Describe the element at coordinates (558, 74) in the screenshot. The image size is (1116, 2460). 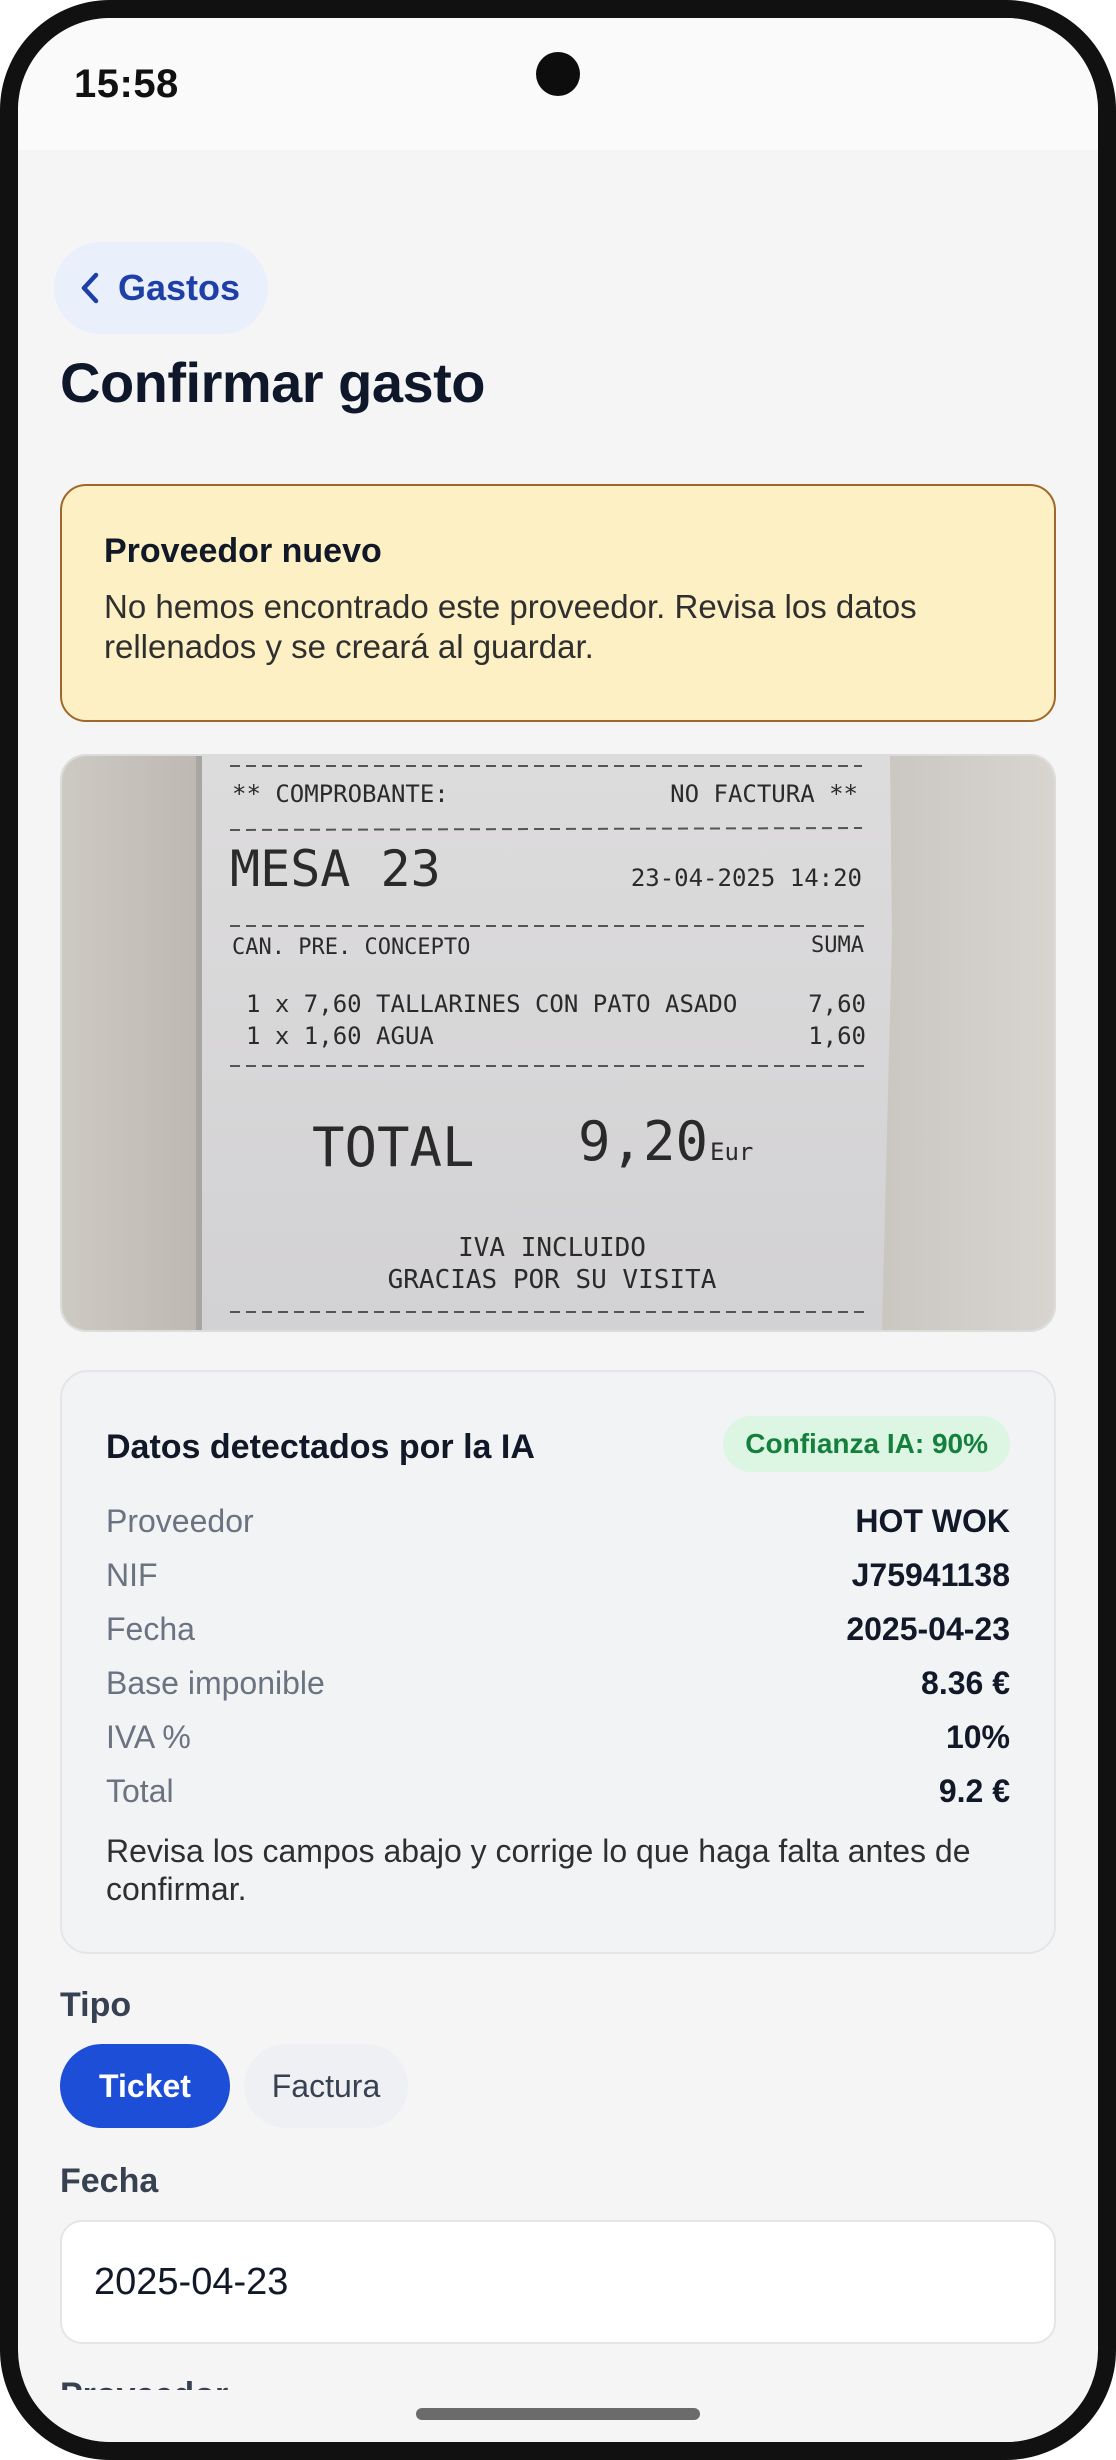
I see `camera-cutout` at that location.